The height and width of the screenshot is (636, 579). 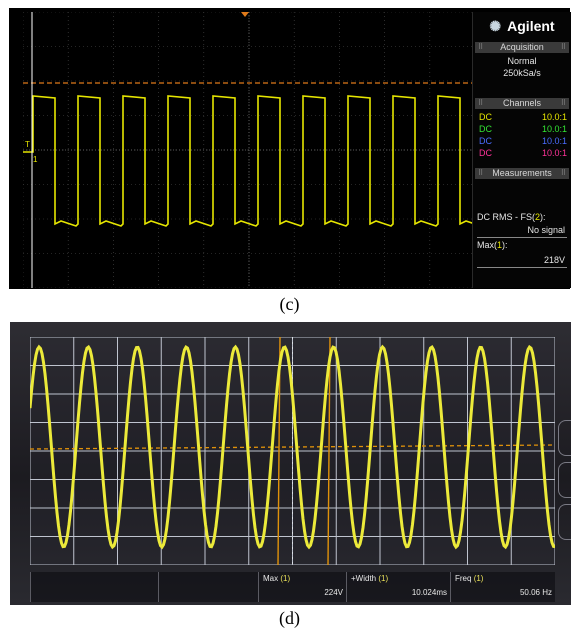 I want to click on brand-name: Agilent, so click(x=531, y=26).